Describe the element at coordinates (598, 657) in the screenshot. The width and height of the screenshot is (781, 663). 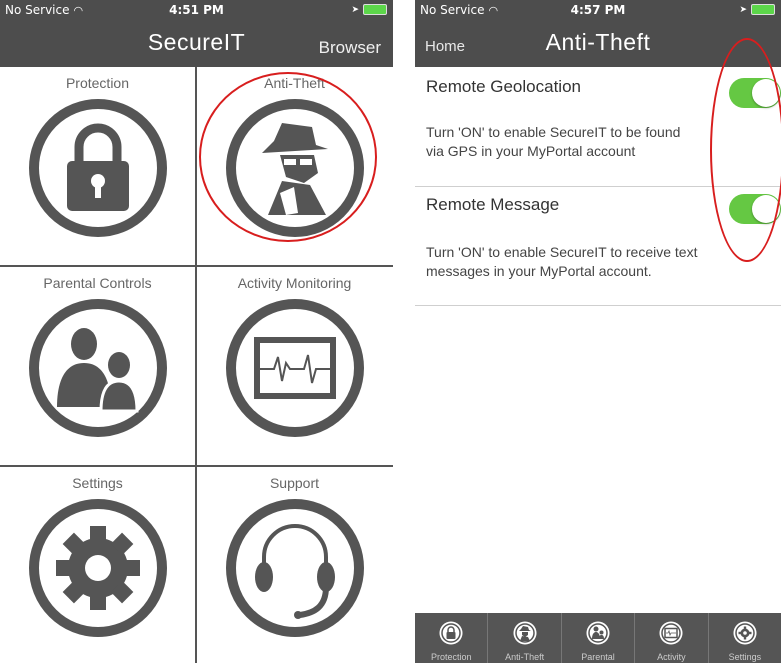
I see `tab-label: Parental` at that location.